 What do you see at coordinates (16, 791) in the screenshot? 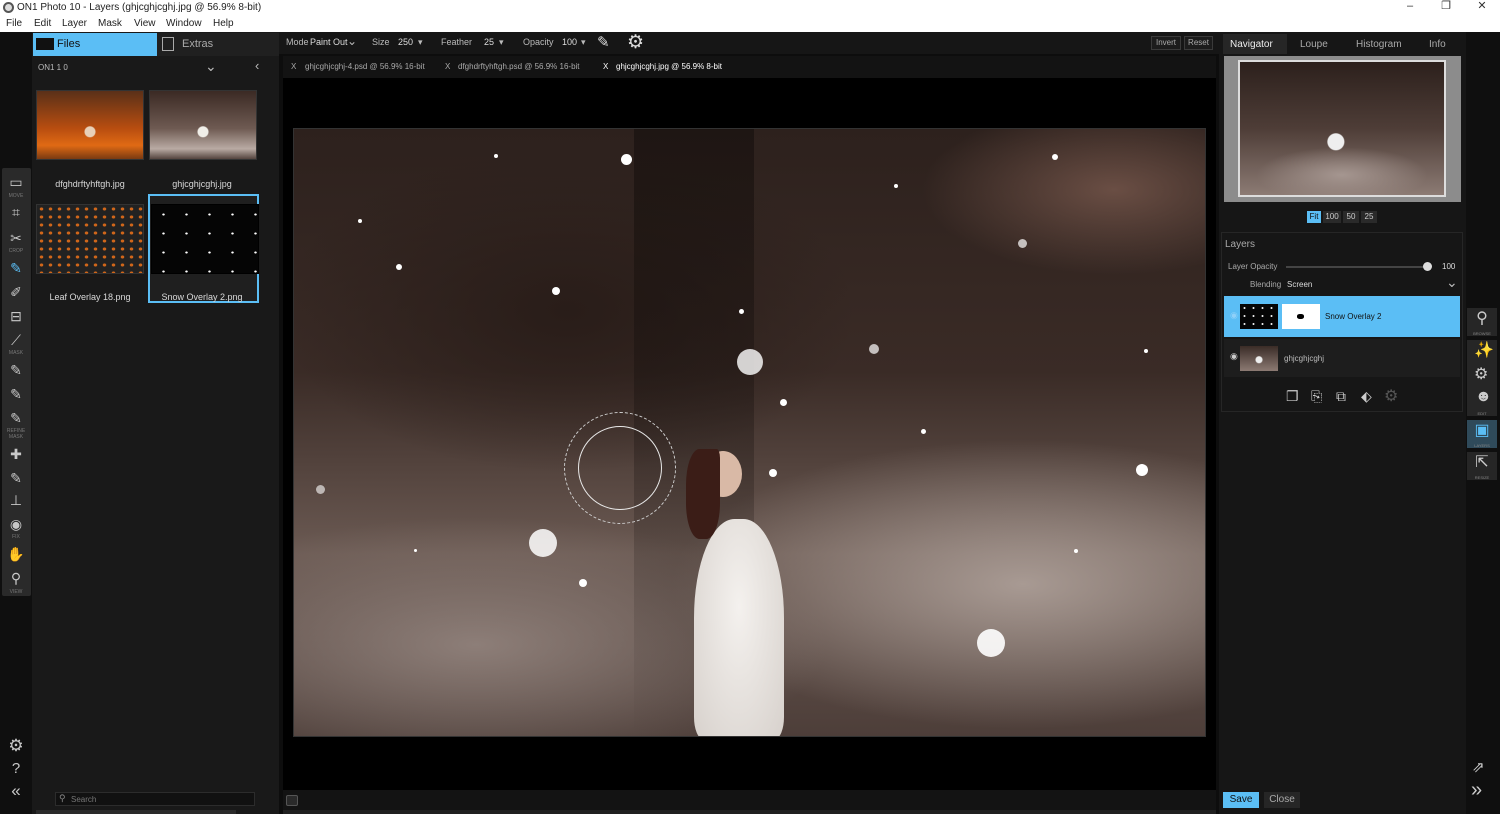
I see `collapse-left-icon: «` at bounding box center [16, 791].